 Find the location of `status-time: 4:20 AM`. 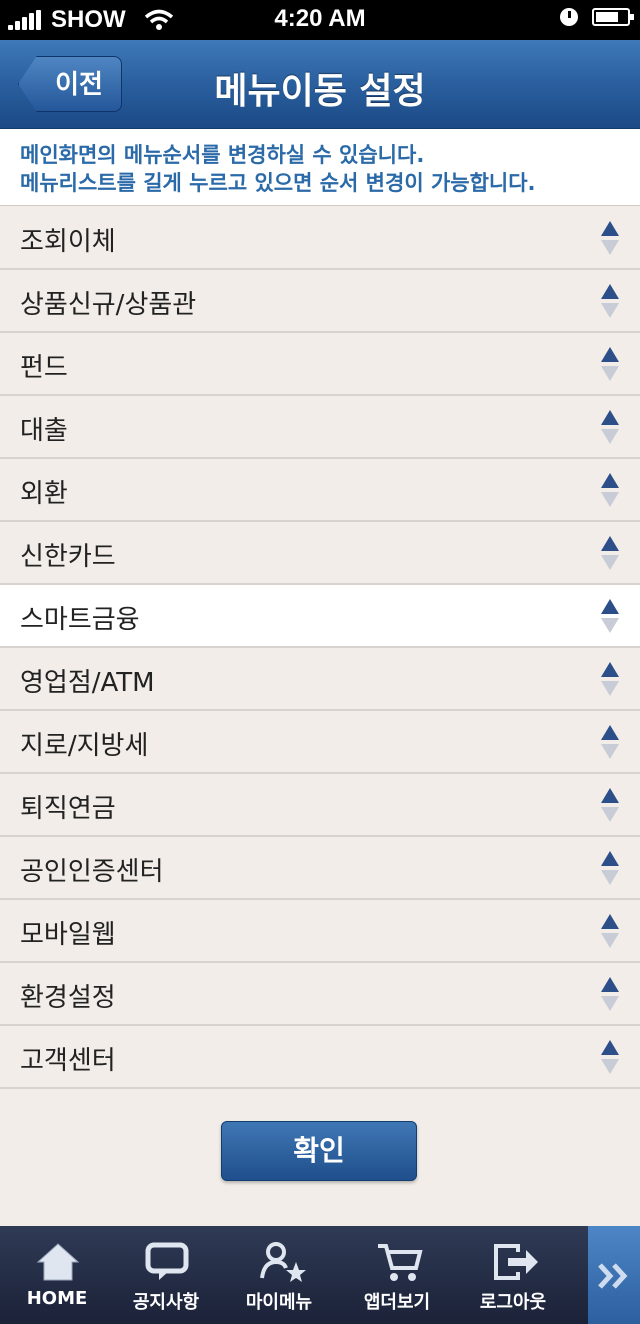

status-time: 4:20 AM is located at coordinates (320, 18).